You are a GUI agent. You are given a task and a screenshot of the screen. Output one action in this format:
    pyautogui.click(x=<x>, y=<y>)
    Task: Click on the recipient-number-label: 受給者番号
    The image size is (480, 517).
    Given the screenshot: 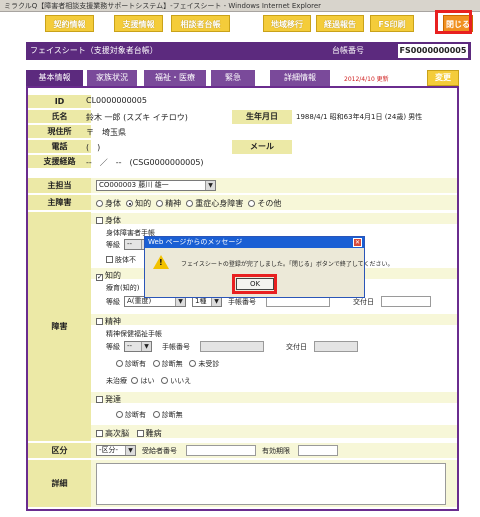 What is the action you would take?
    pyautogui.click(x=159, y=451)
    